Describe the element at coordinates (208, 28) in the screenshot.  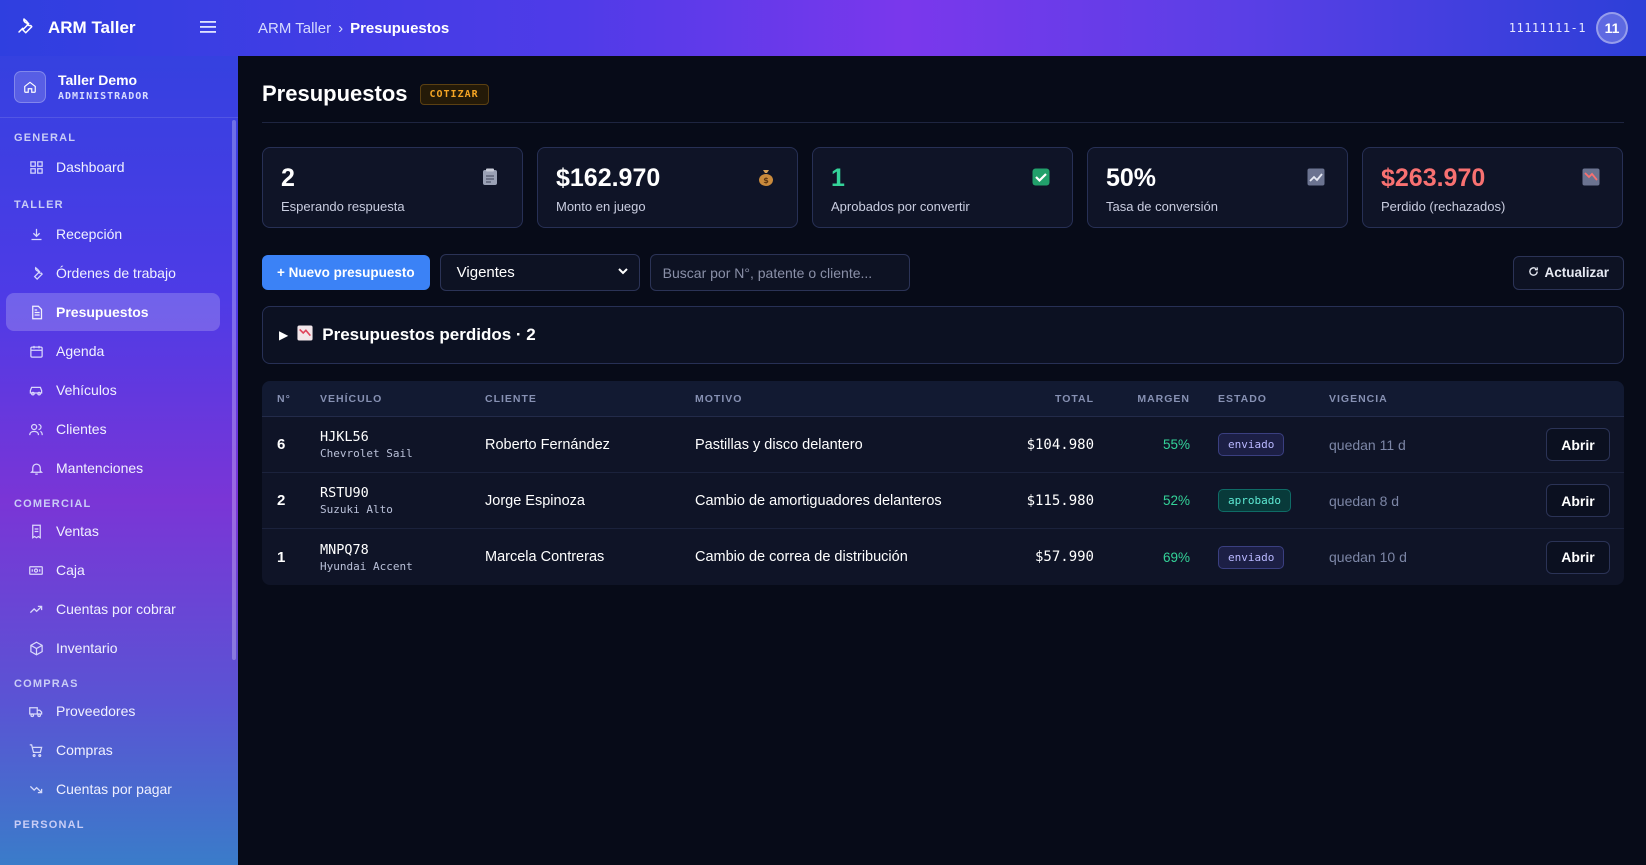
I see `hamburger-menu-icon` at that location.